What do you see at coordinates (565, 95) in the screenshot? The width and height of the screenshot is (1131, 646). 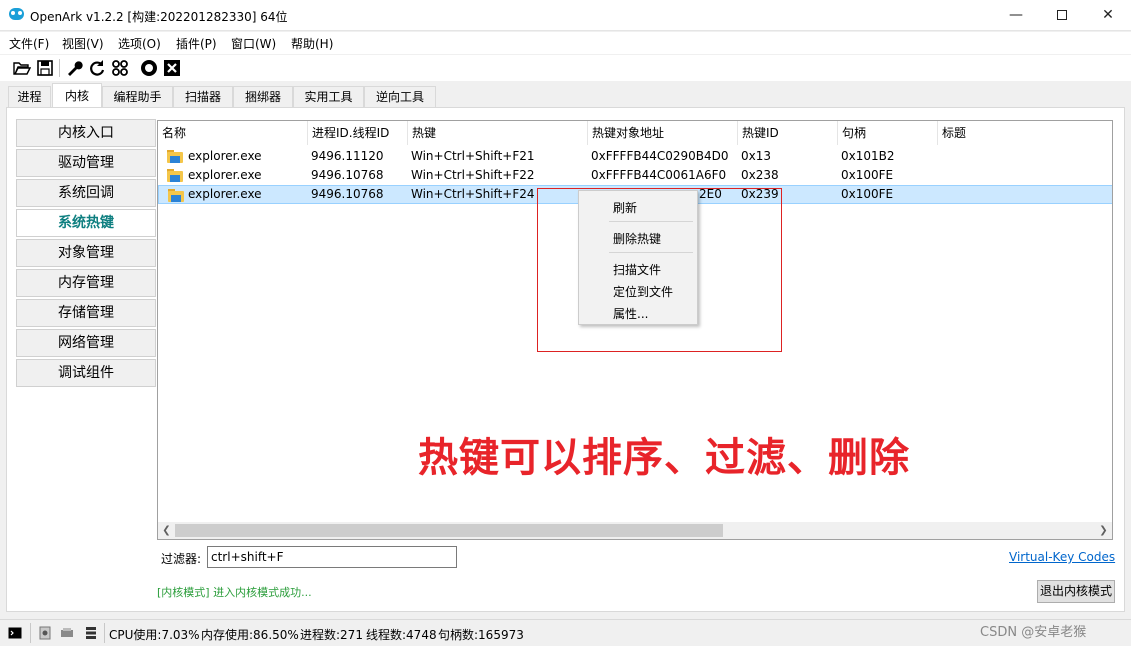 I see `main-tab-bar: 进程 内核 编程助手 扫描器 捆绑器 实用工具 逆向工具` at bounding box center [565, 95].